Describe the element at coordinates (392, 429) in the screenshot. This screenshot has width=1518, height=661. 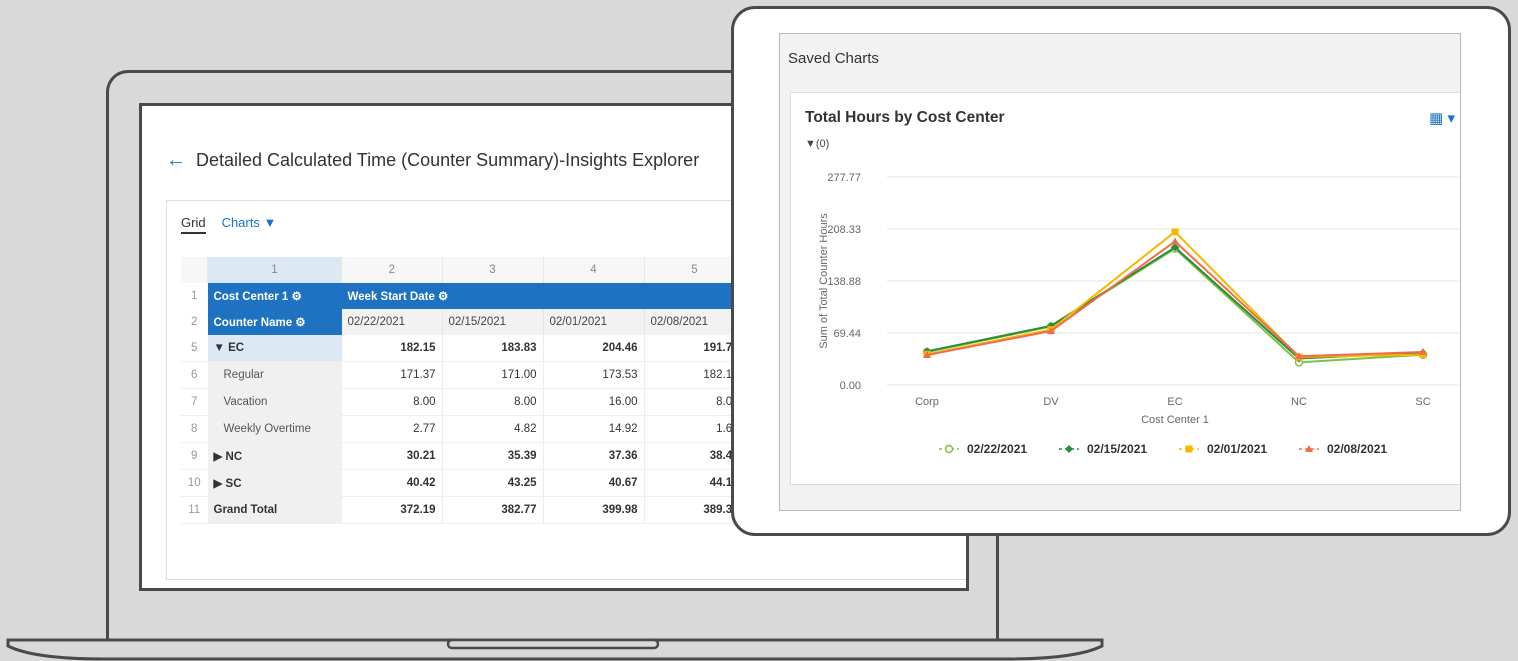
I see `cell-value: 2.77` at that location.